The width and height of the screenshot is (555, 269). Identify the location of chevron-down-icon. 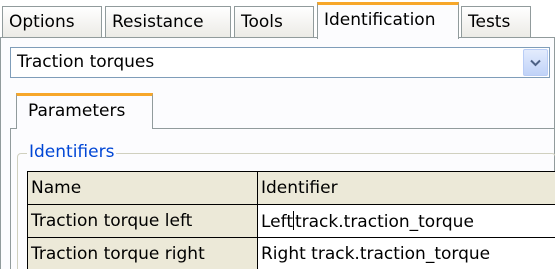
(535, 62).